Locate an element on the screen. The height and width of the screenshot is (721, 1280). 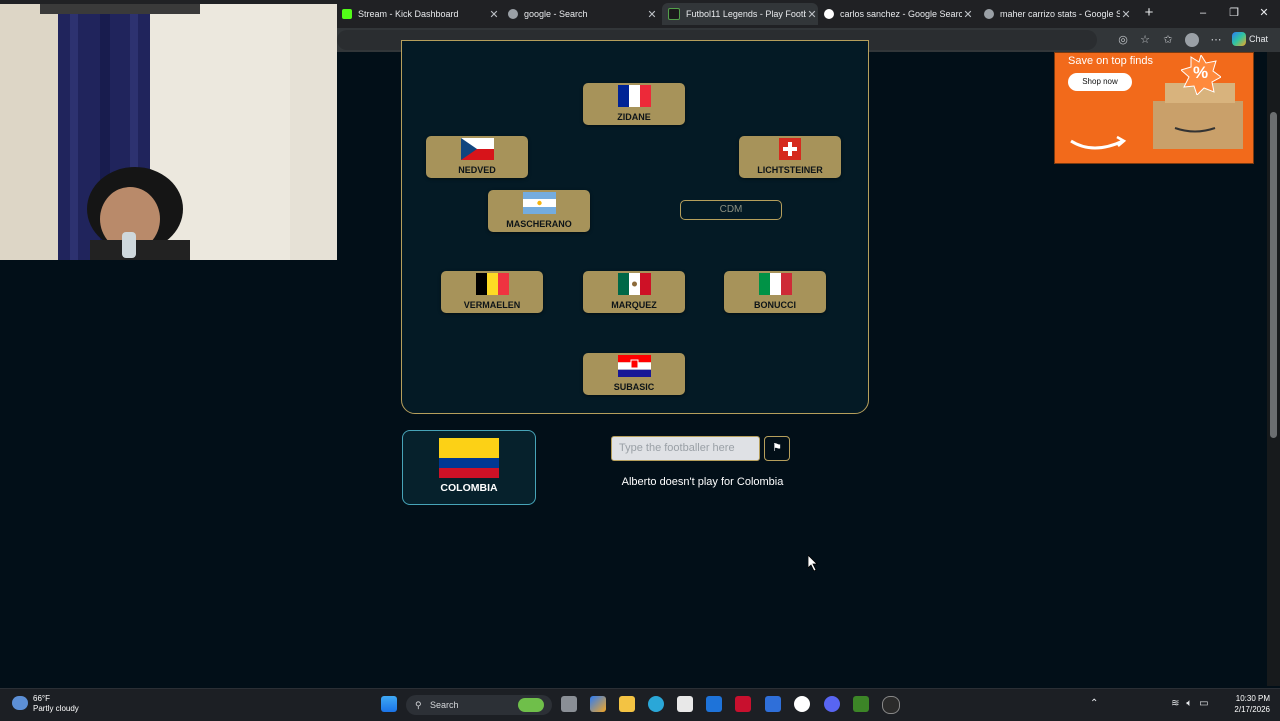
mexico-flag-icon is located at coordinates (634, 284).